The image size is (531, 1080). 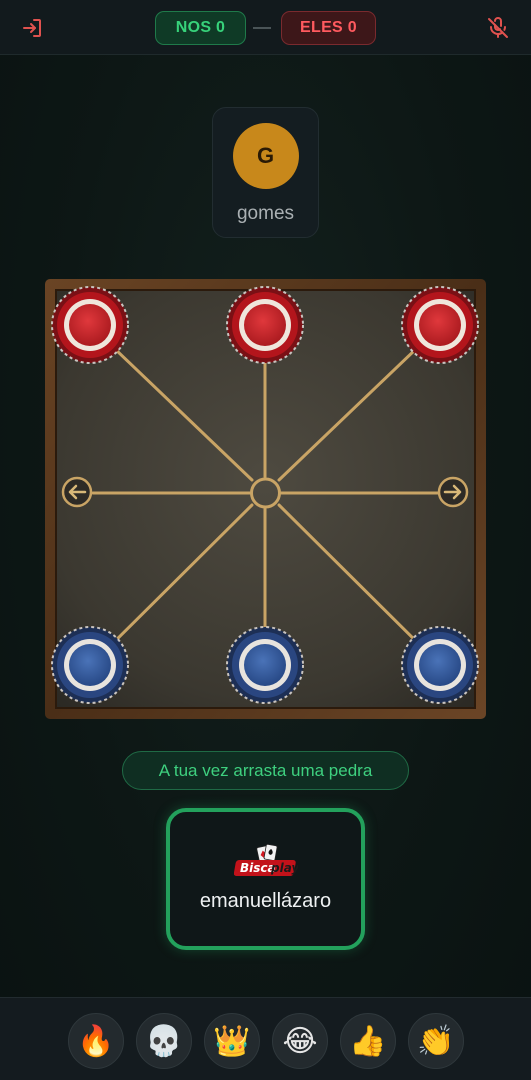 What do you see at coordinates (265, 770) in the screenshot?
I see `turn-status: A tua vez arrasta uma pedra` at bounding box center [265, 770].